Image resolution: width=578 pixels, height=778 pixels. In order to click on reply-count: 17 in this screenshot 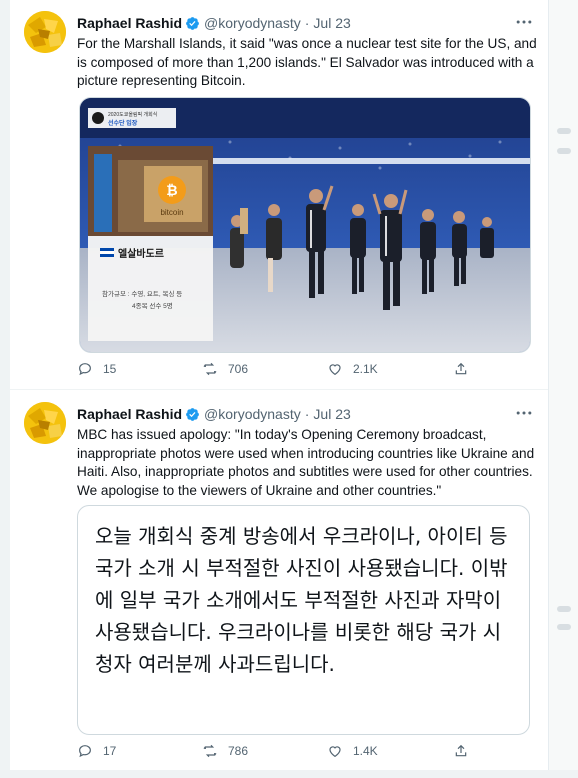, I will do `click(110, 751)`.